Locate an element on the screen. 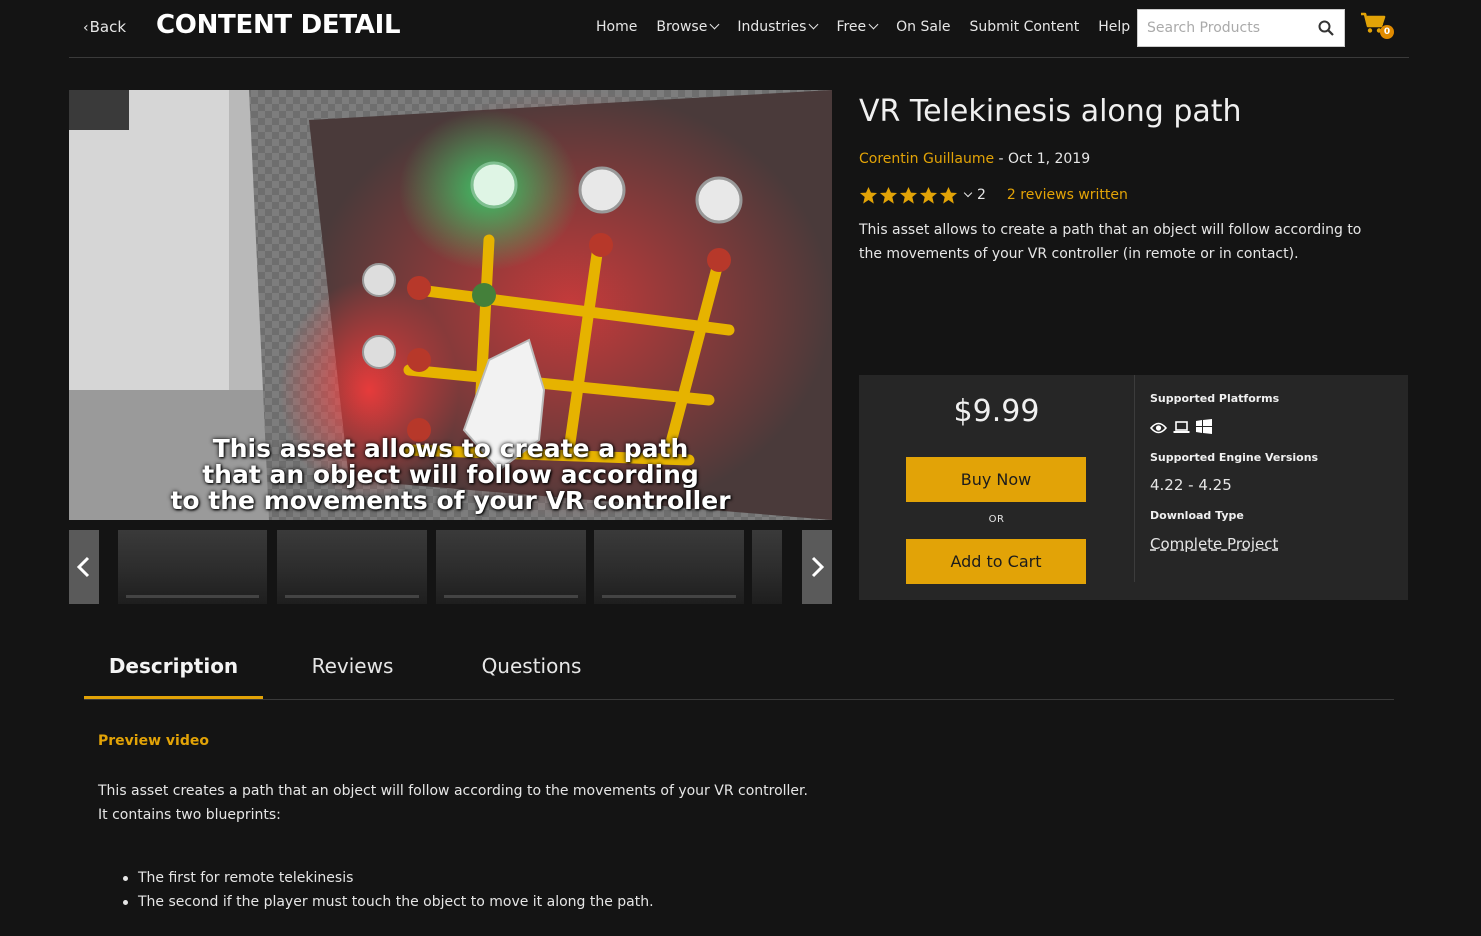 This screenshot has width=1481, height=936. nav-browse: Browse is located at coordinates (688, 27).